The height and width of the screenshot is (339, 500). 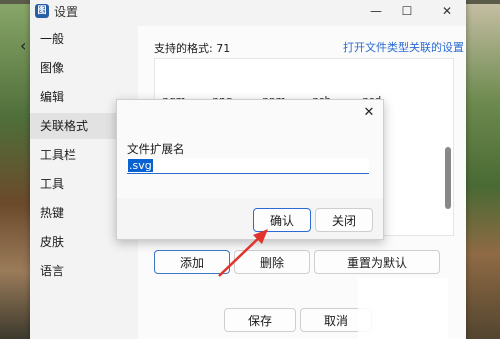 What do you see at coordinates (80, 213) in the screenshot?
I see `sidebar-item-hotkeys: 热键` at bounding box center [80, 213].